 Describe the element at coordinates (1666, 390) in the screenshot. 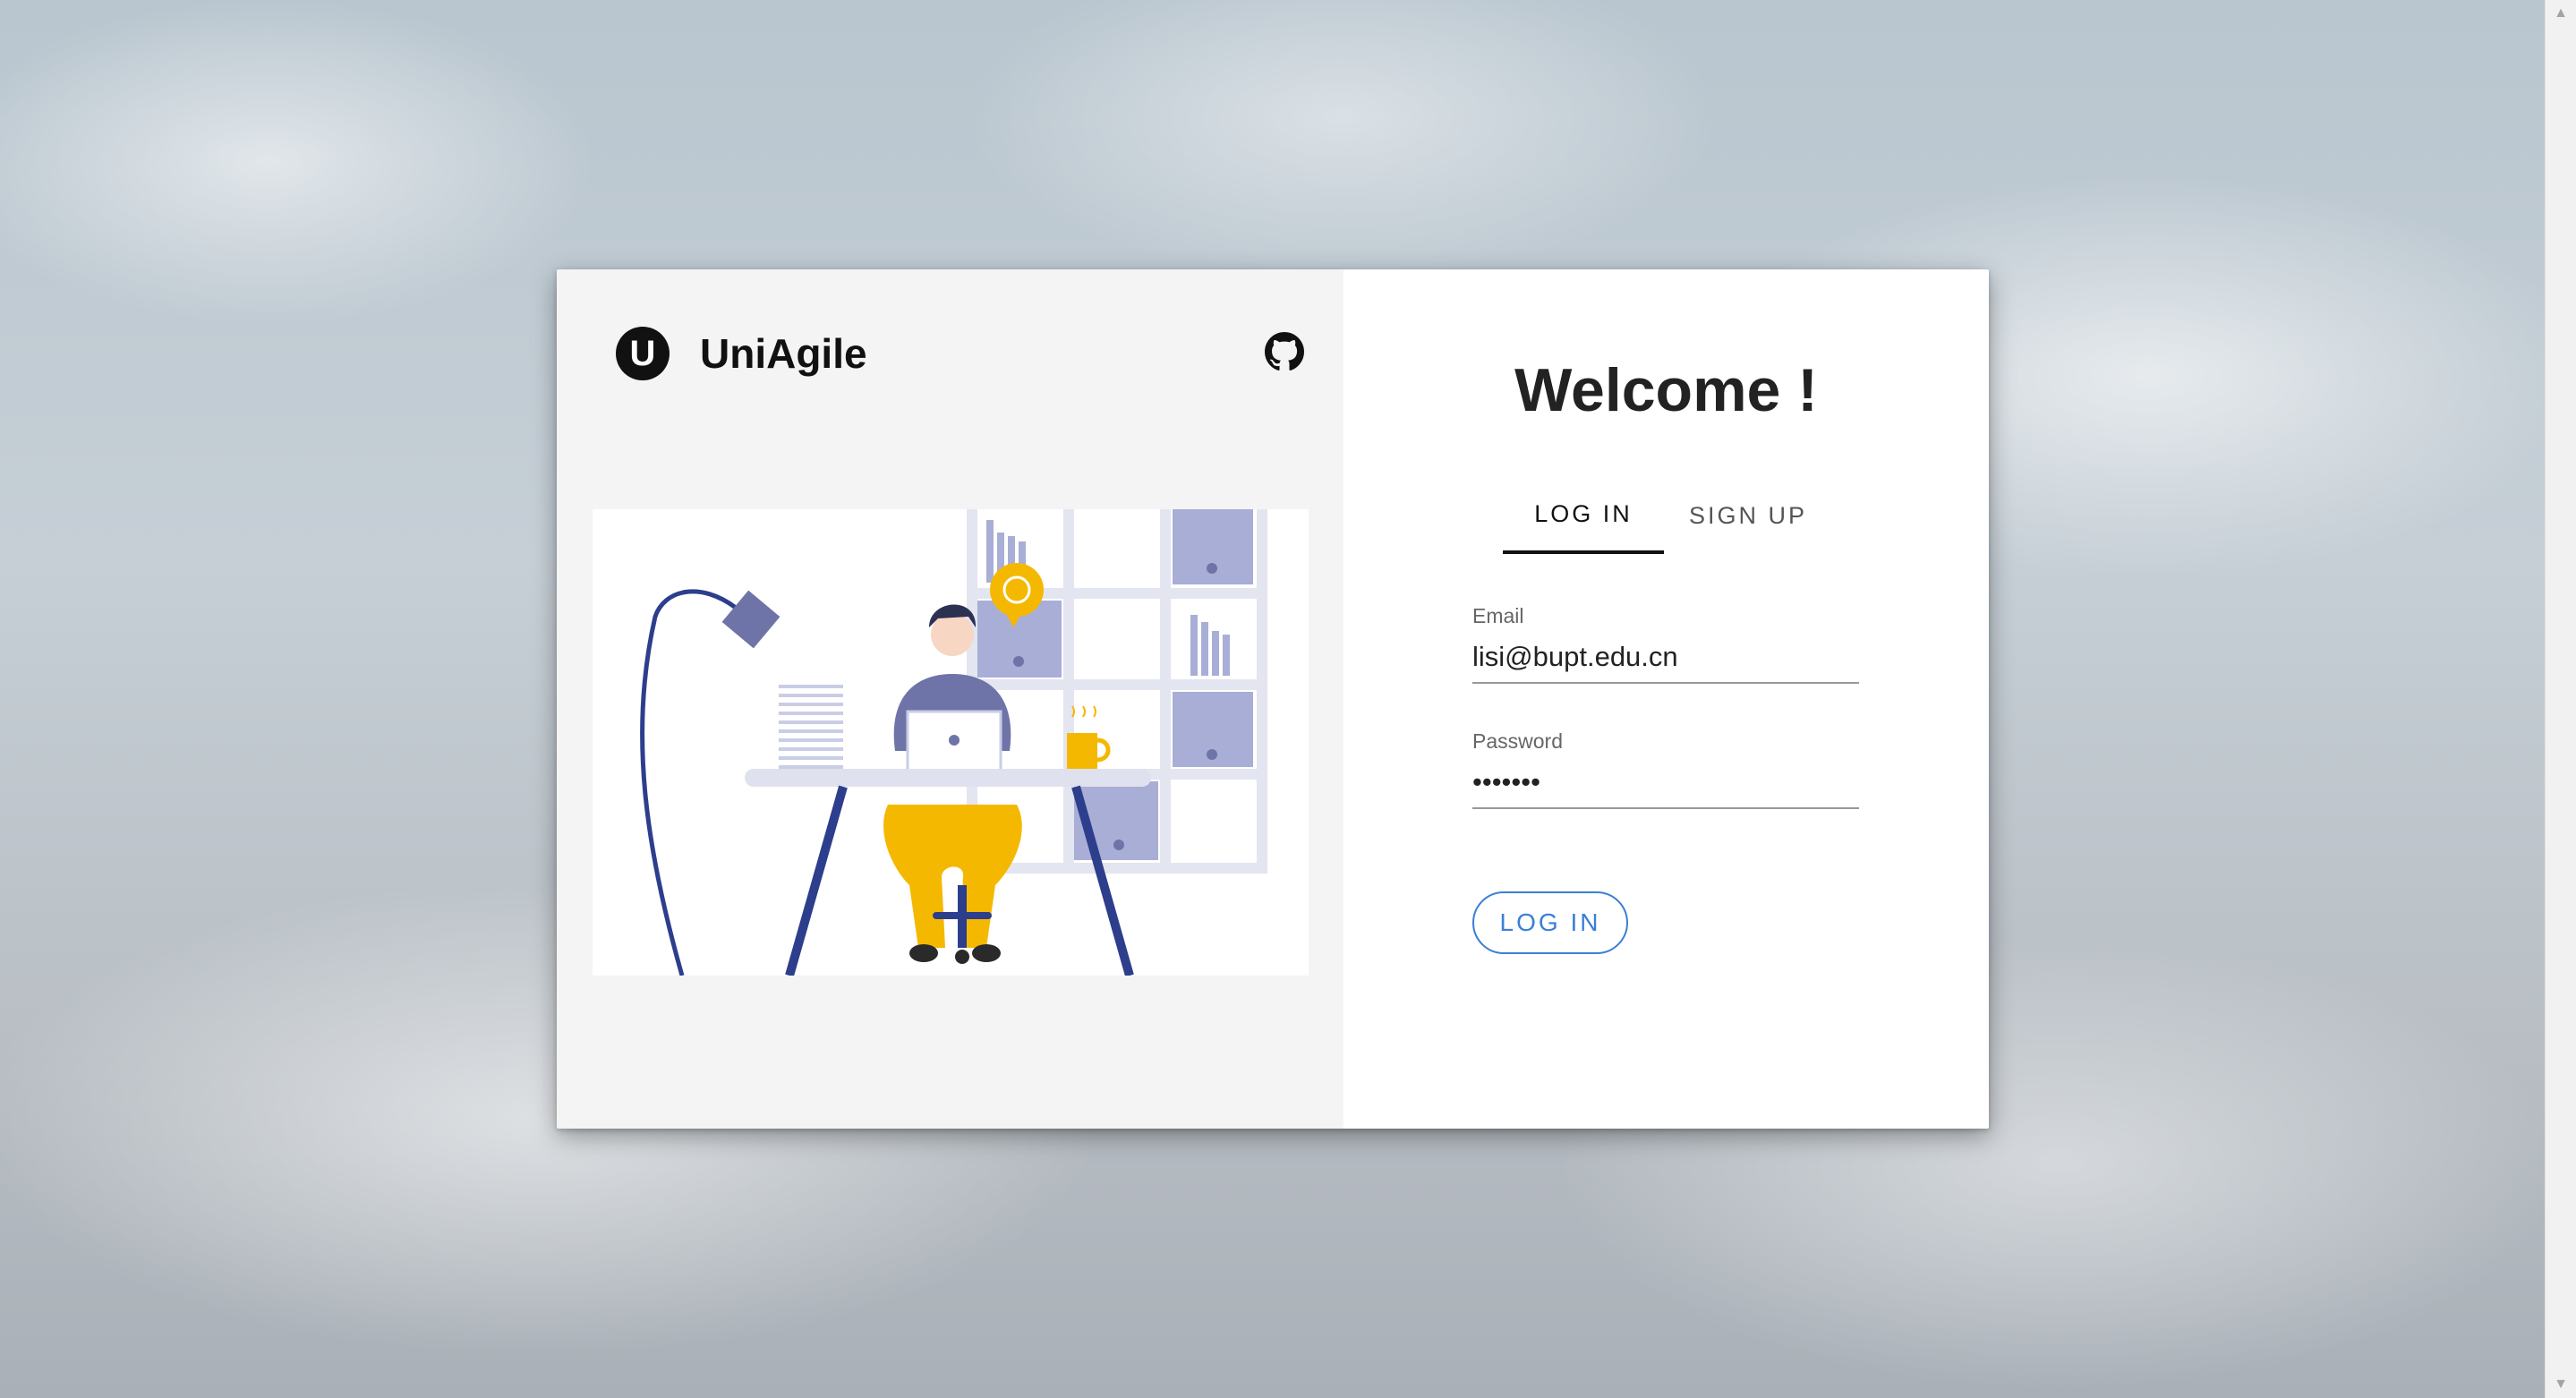

I see `welcome-heading: Welcome !` at that location.